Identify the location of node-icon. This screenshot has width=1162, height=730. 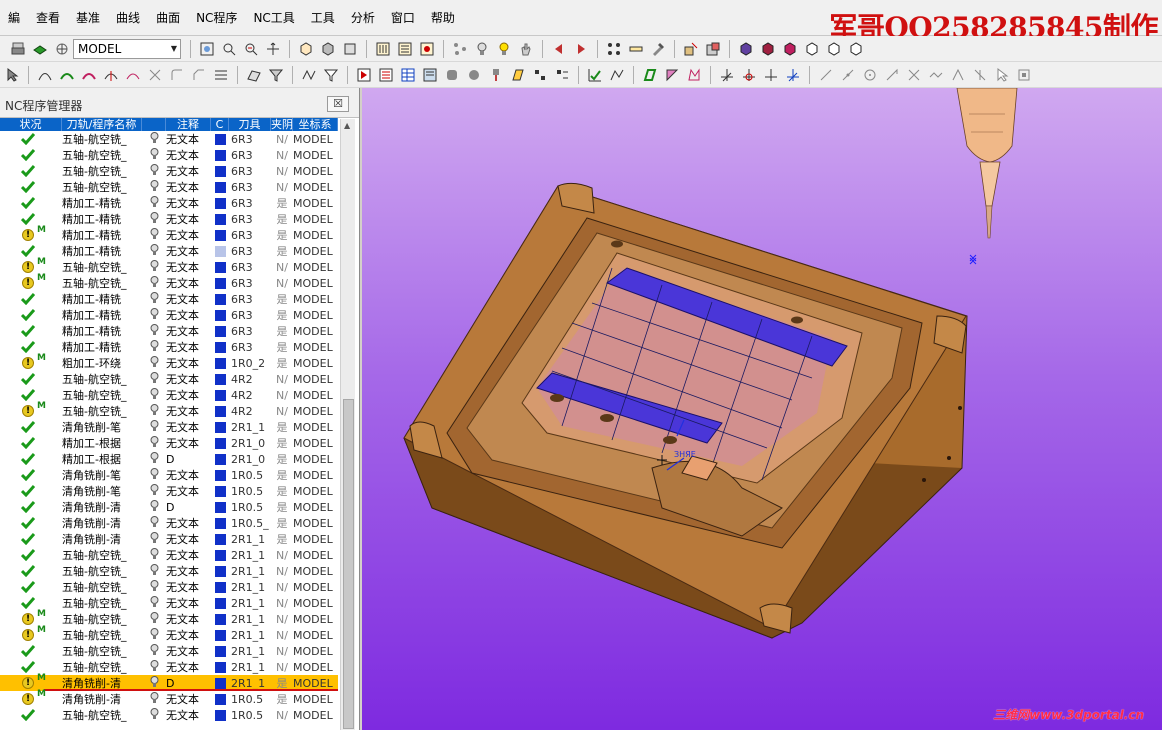
(540, 75).